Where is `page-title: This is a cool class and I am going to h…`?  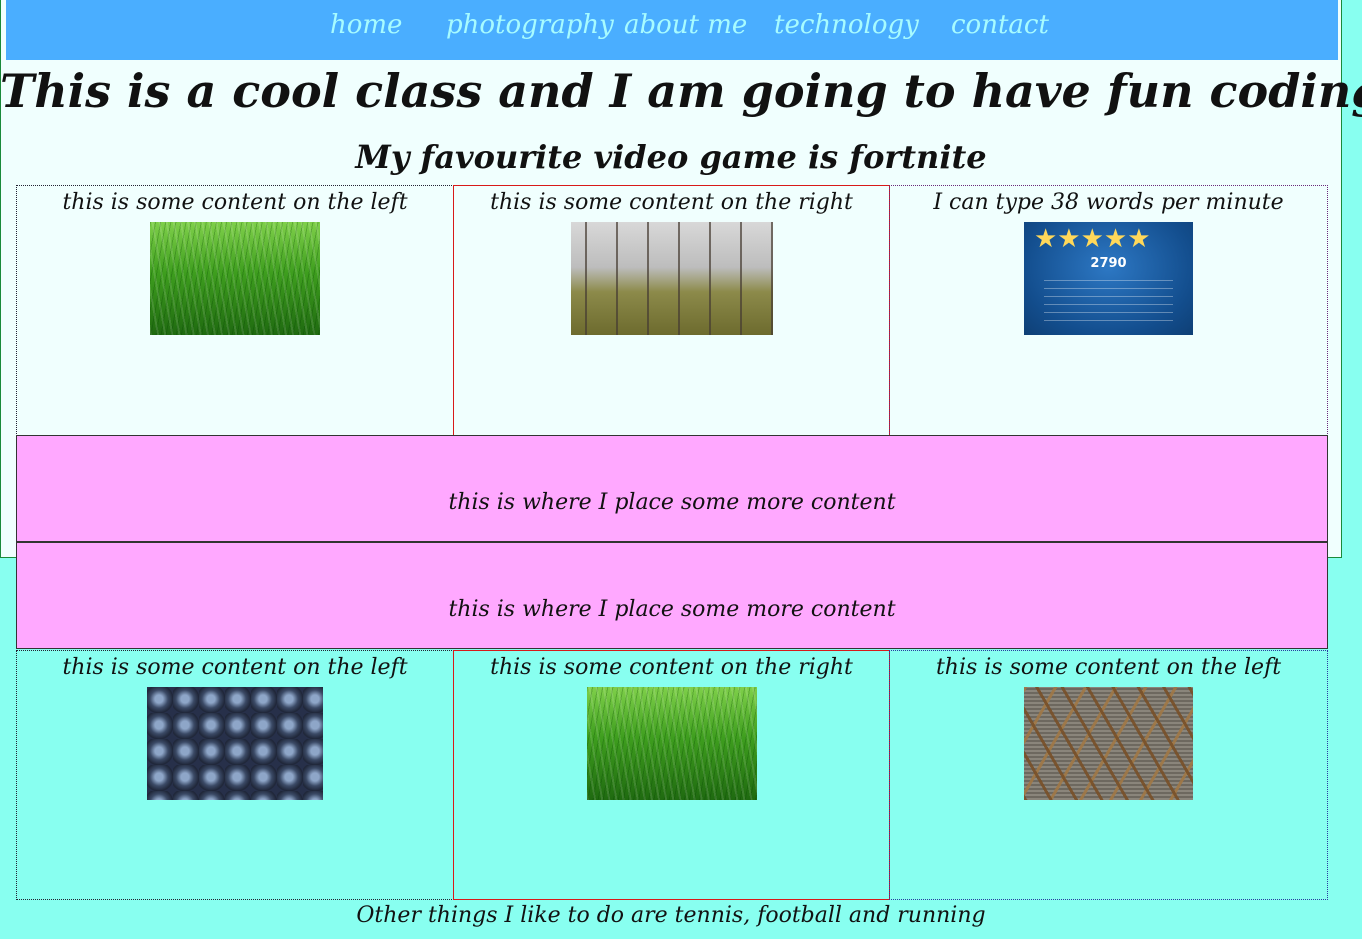 page-title: This is a cool class and I am going to h… is located at coordinates (681, 91).